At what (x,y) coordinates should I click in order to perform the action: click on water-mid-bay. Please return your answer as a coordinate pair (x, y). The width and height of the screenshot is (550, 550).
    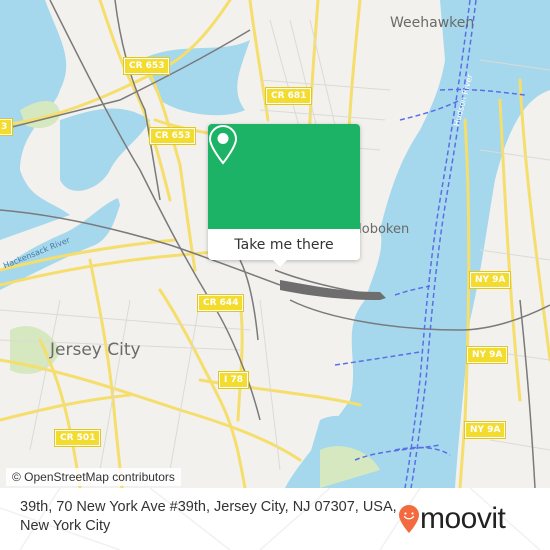
    Looking at the image, I should click on (195, 78).